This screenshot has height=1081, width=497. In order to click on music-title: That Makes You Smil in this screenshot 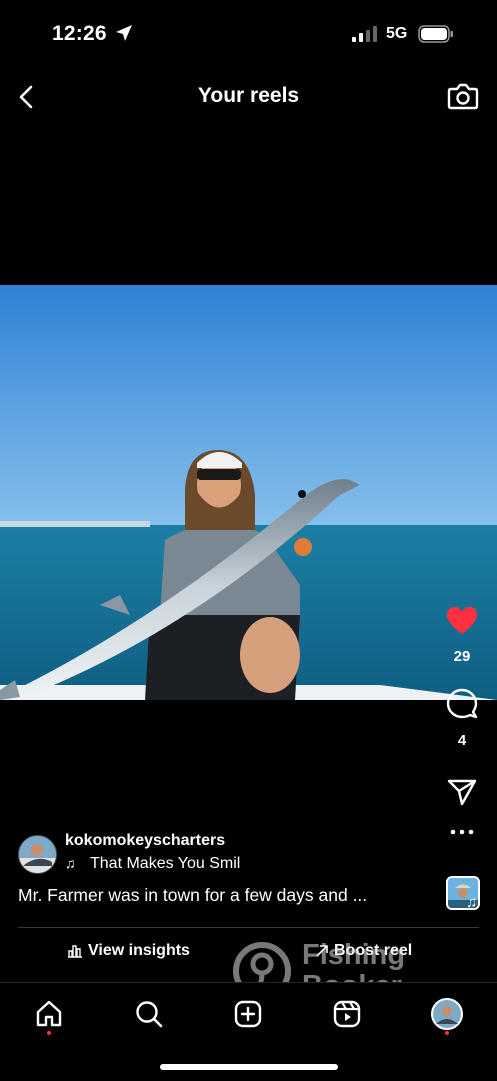, I will do `click(170, 864)`.